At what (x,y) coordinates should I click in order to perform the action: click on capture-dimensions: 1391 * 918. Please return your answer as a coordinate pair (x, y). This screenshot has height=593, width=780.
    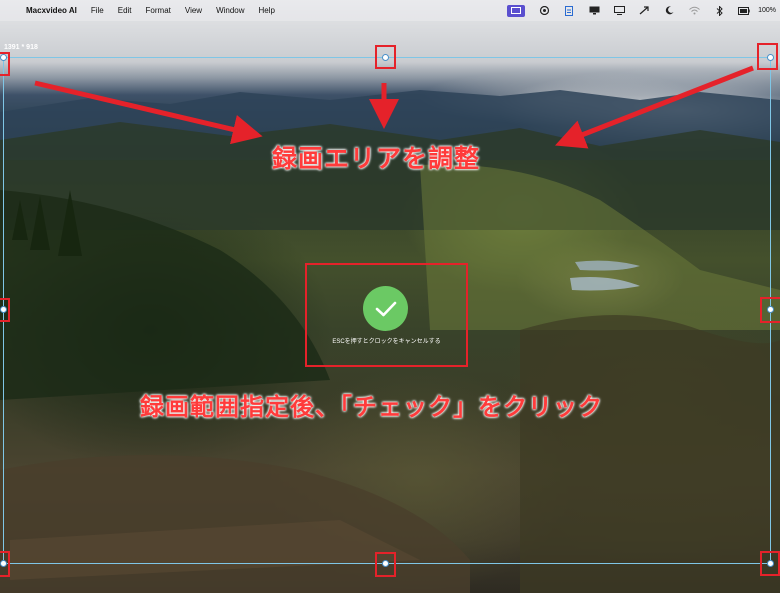
    Looking at the image, I should click on (21, 47).